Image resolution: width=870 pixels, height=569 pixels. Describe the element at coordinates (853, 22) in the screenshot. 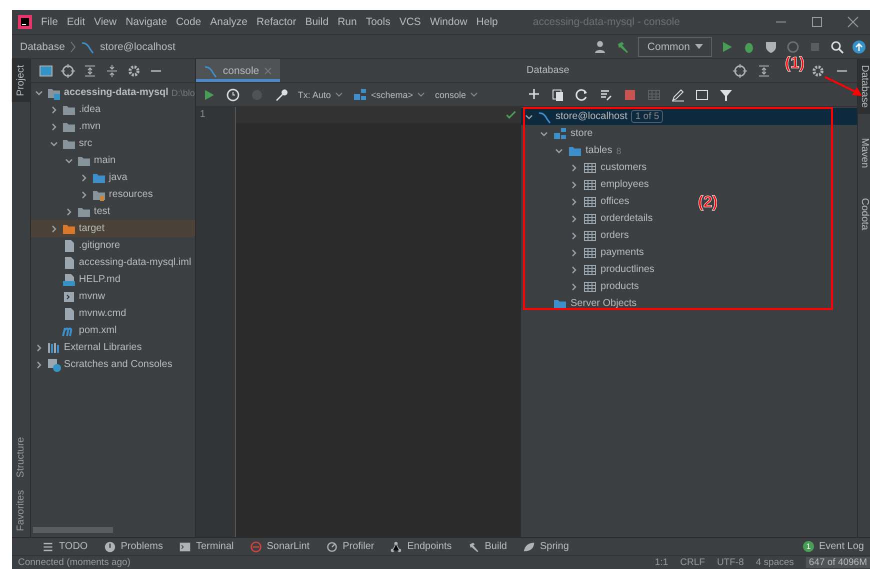

I see `close-icon` at that location.